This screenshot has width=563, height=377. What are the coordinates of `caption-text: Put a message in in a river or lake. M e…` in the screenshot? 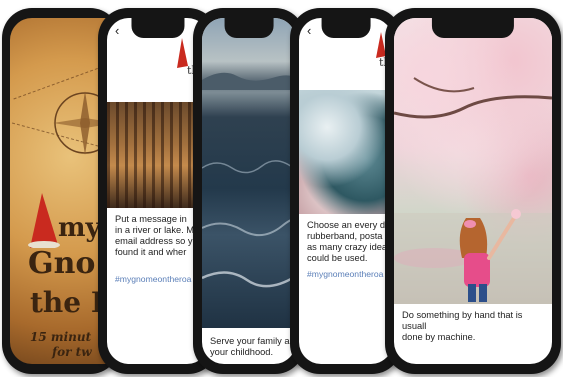 It's located at (155, 235).